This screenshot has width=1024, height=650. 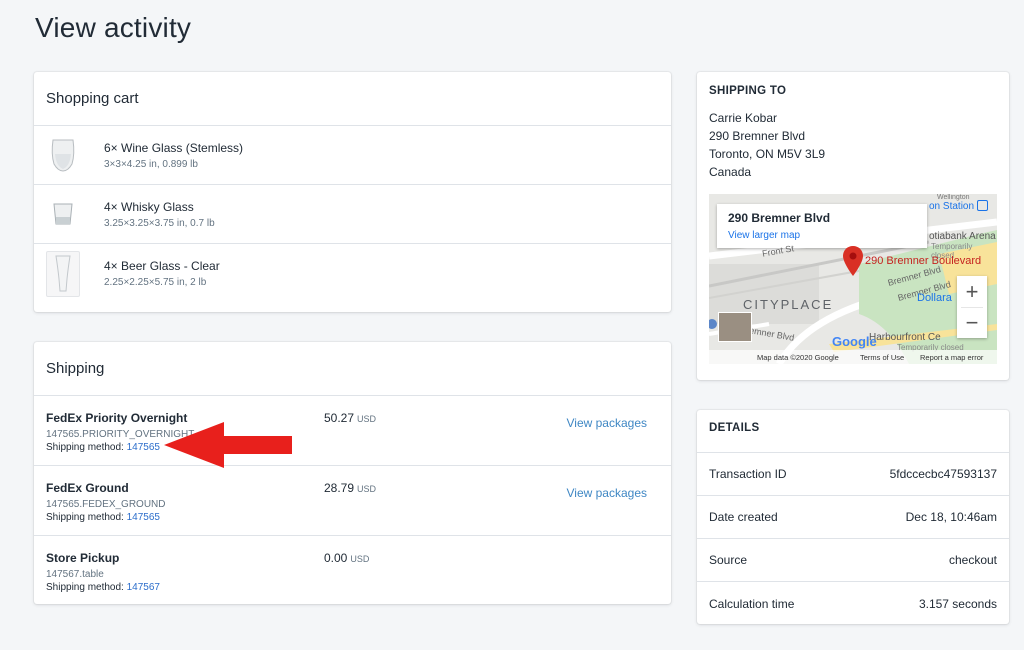 I want to click on page-title: View activity, so click(x=113, y=27).